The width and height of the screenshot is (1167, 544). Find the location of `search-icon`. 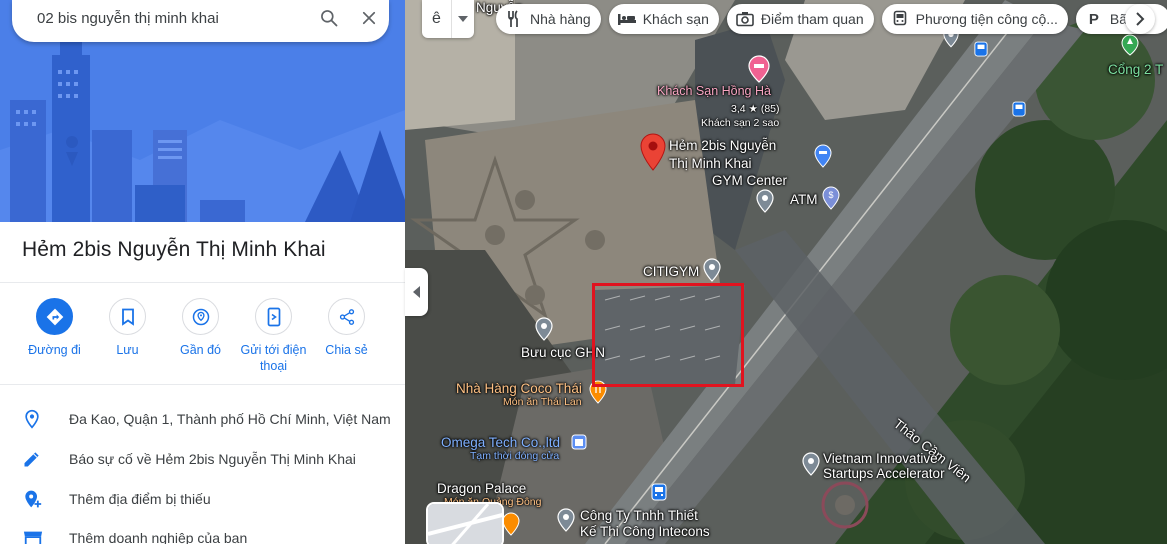

search-icon is located at coordinates (329, 19).